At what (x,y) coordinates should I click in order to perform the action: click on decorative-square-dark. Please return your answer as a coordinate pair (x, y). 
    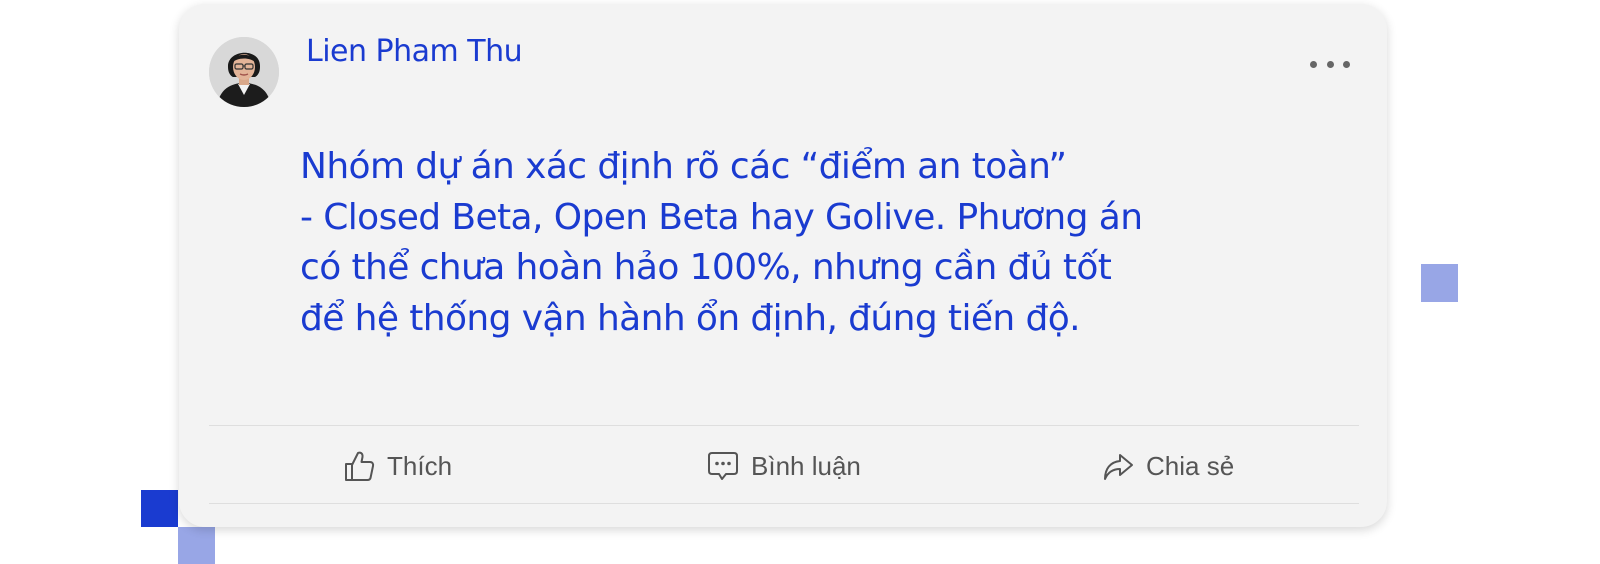
    Looking at the image, I should click on (159, 508).